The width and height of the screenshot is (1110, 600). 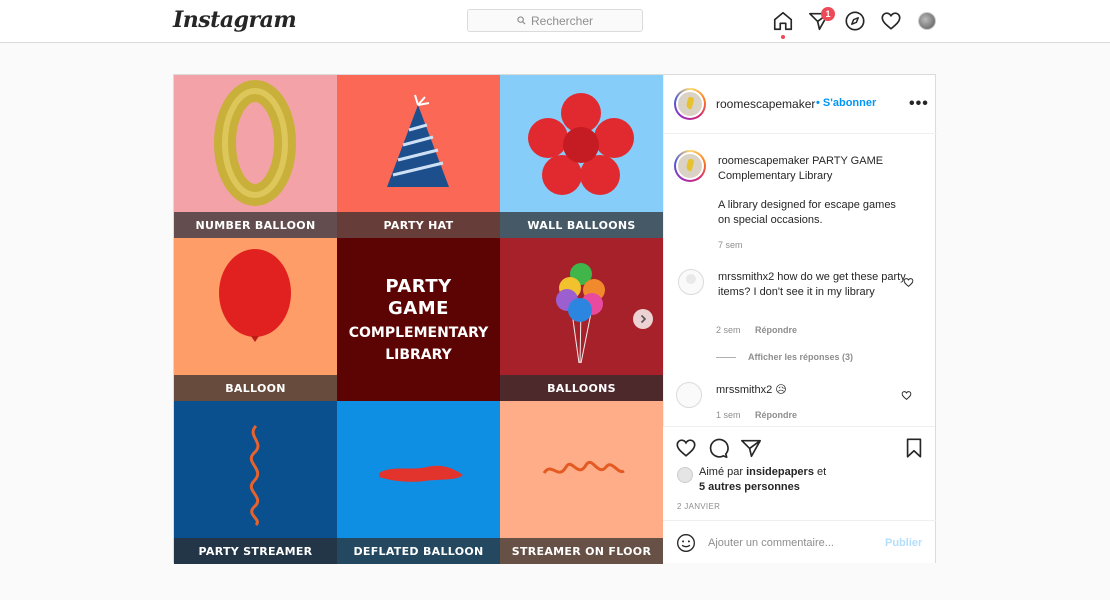 I want to click on add-comment-bar: Publier, so click(x=799, y=542).